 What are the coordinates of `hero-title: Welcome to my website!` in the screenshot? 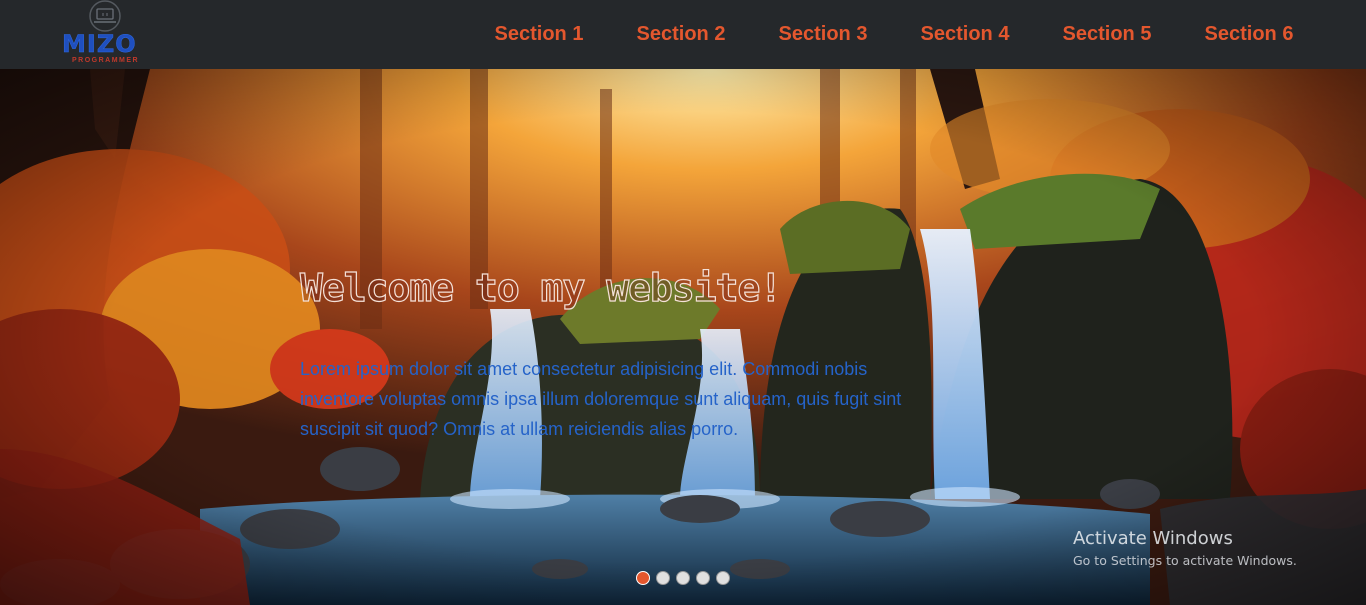 It's located at (541, 287).